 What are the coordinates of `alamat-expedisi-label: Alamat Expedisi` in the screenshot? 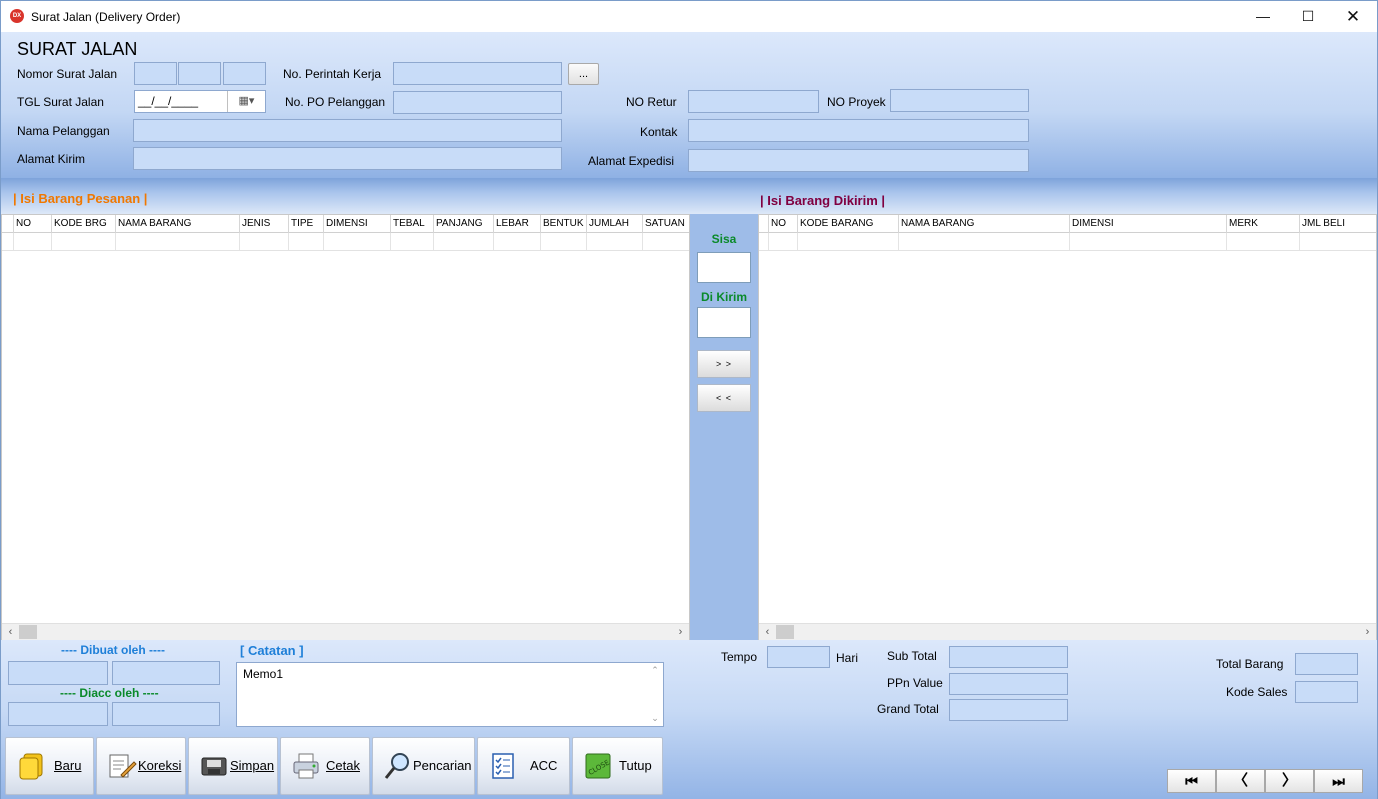 It's located at (631, 161).